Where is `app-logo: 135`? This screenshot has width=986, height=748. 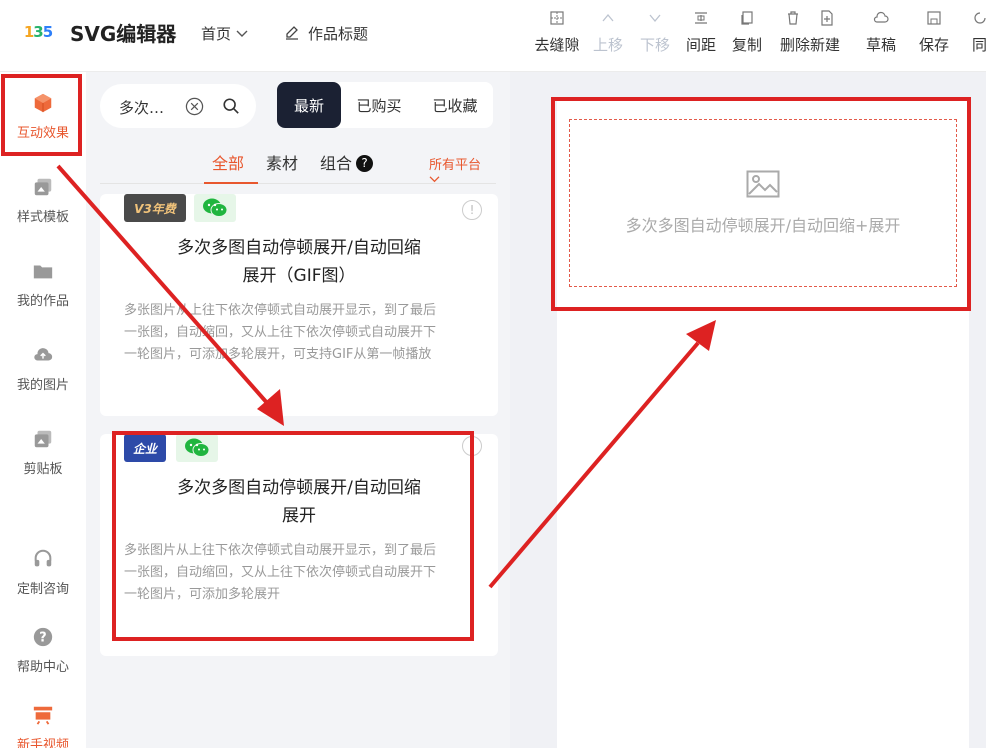
app-logo: 135 is located at coordinates (38, 32).